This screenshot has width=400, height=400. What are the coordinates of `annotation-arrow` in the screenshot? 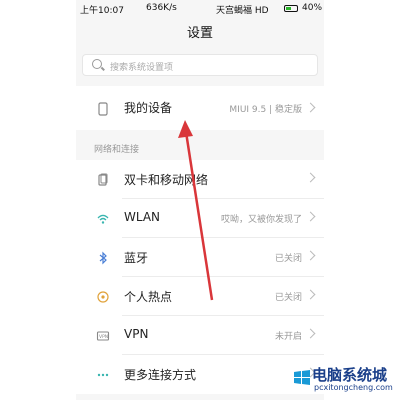 It's located at (196, 210).